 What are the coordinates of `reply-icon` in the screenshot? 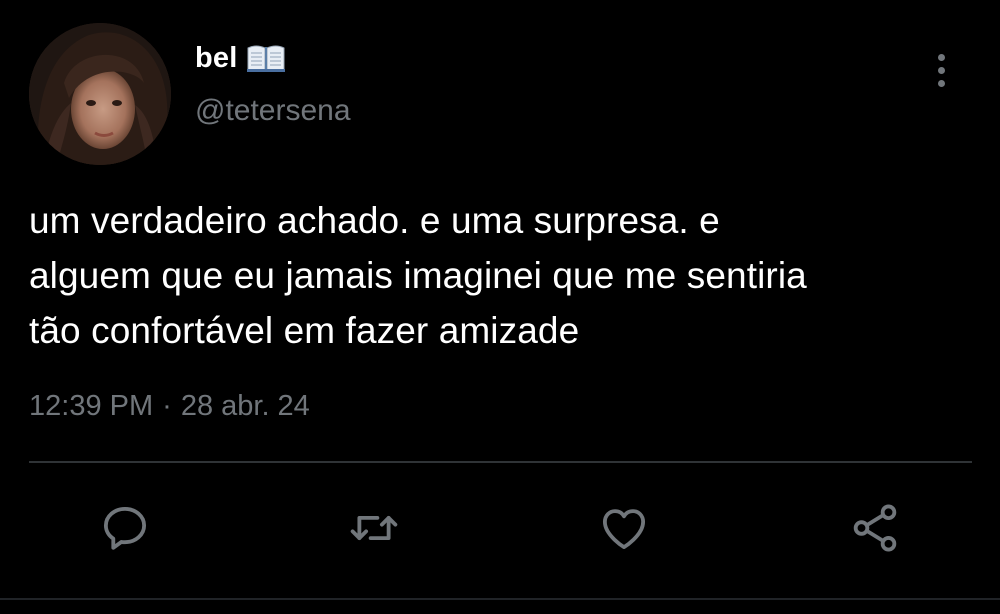 It's located at (125, 528).